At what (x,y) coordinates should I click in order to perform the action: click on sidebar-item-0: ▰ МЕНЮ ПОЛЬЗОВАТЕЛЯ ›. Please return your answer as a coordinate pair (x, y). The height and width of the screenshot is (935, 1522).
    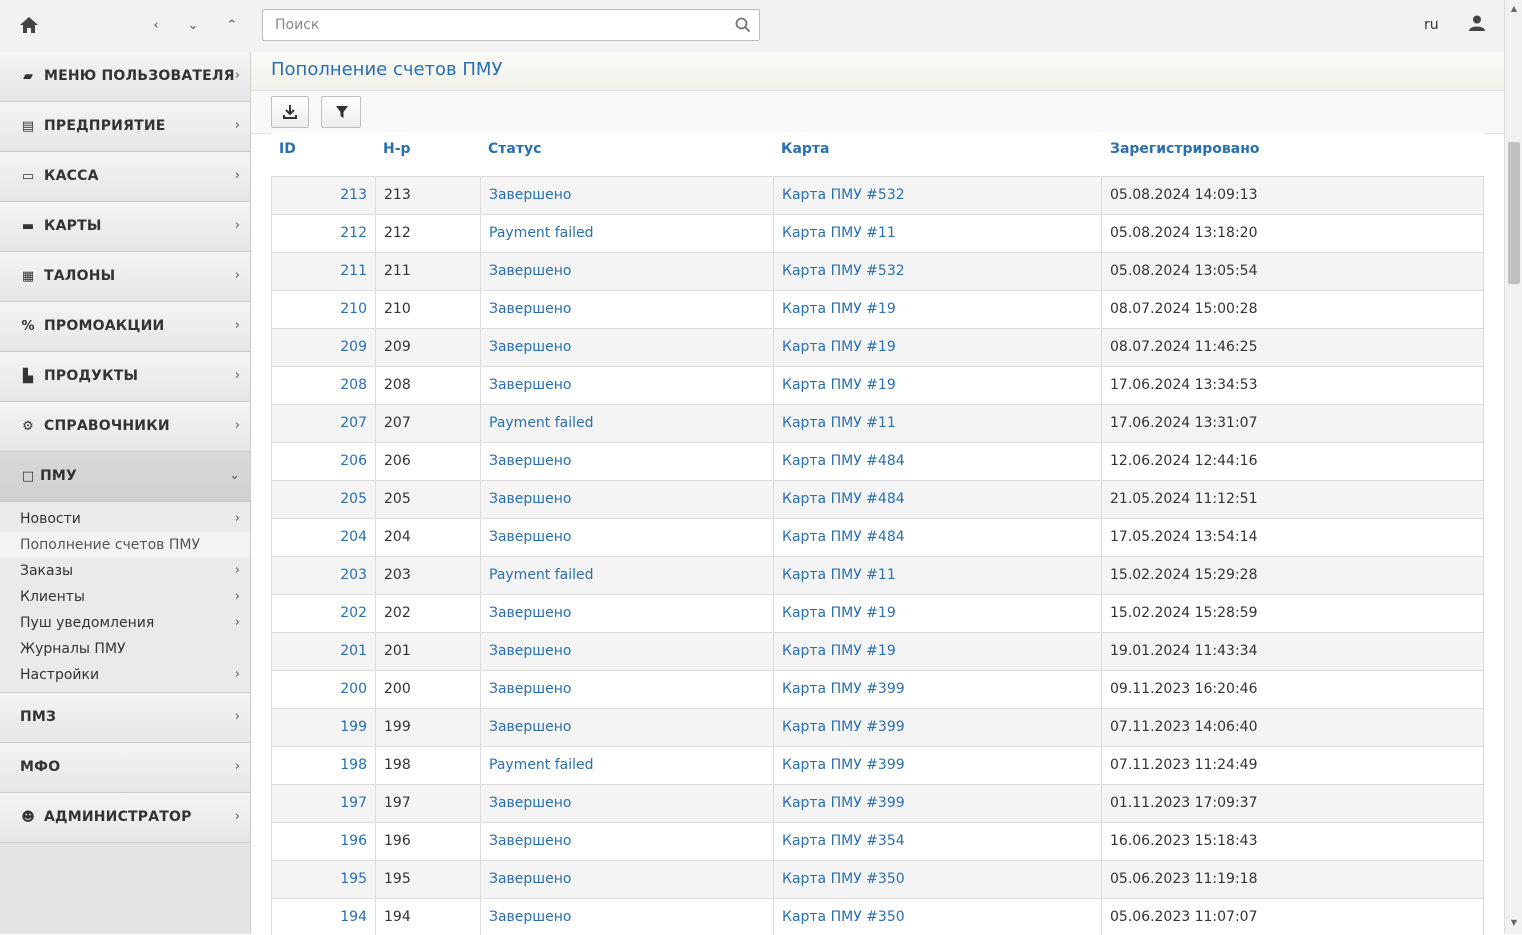
    Looking at the image, I should click on (125, 77).